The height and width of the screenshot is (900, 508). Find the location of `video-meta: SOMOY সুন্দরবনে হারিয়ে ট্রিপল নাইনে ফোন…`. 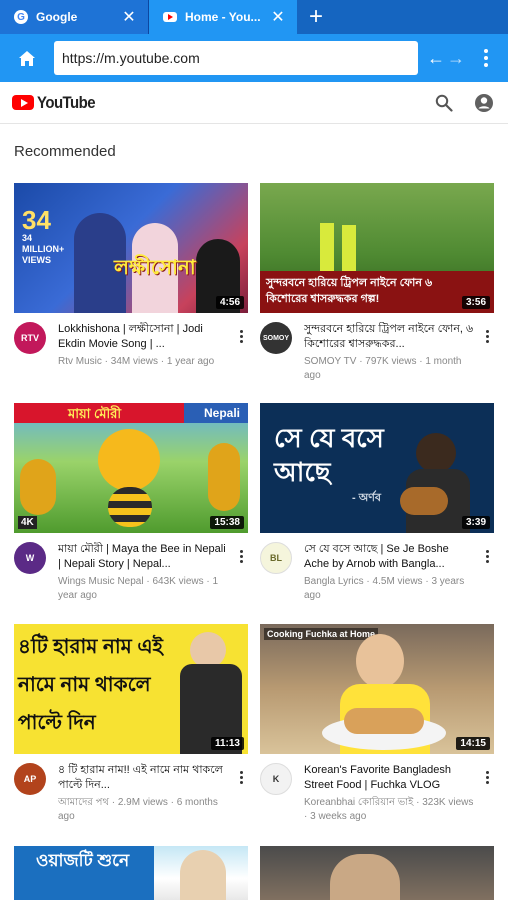

video-meta: SOMOY সুন্দরবনে হারিয়ে ট্রিপল নাইনে ফোন… is located at coordinates (377, 352).